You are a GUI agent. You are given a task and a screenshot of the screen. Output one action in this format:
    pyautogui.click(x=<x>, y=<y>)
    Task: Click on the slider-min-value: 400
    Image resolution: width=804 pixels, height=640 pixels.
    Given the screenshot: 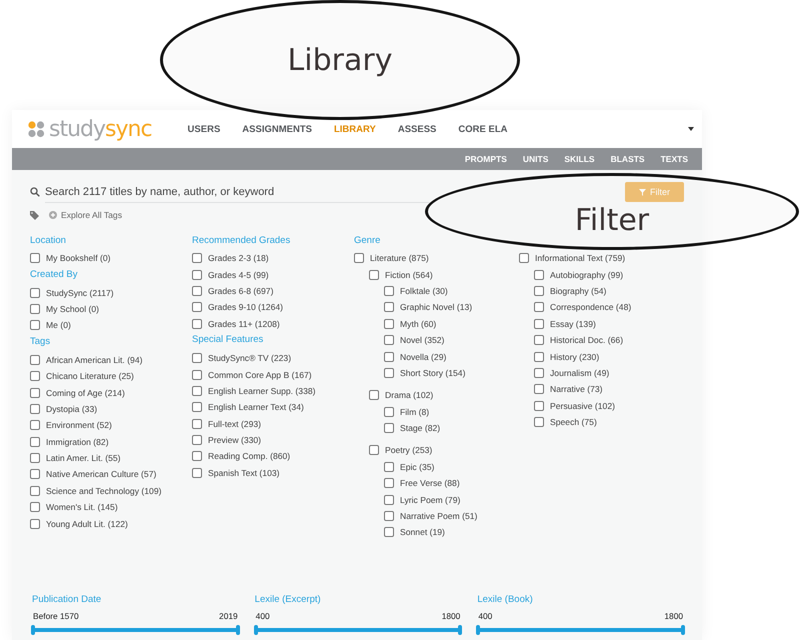 What is the action you would take?
    pyautogui.click(x=263, y=616)
    